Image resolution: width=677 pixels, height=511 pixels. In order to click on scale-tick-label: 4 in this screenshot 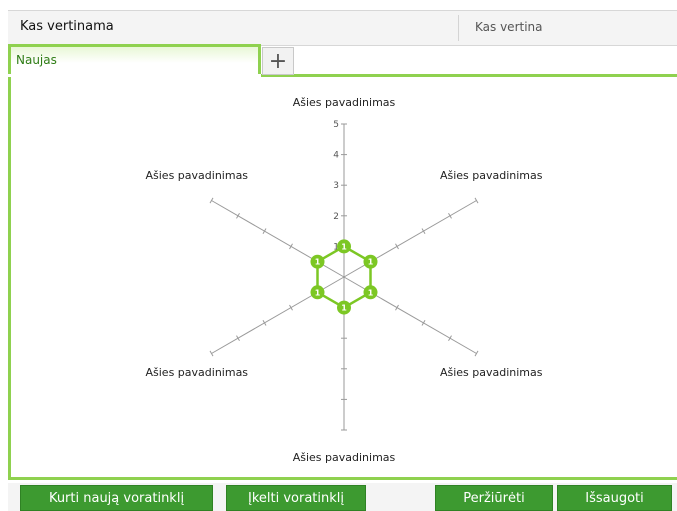, I will do `click(336, 156)`.